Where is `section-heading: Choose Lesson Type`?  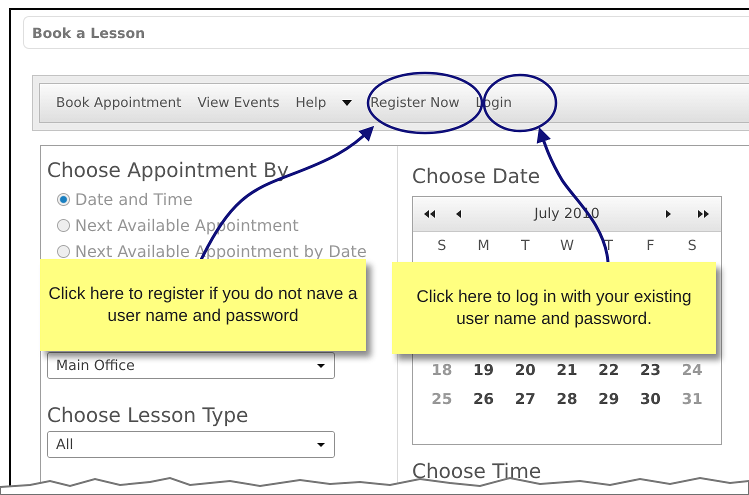
section-heading: Choose Lesson Type is located at coordinates (148, 415).